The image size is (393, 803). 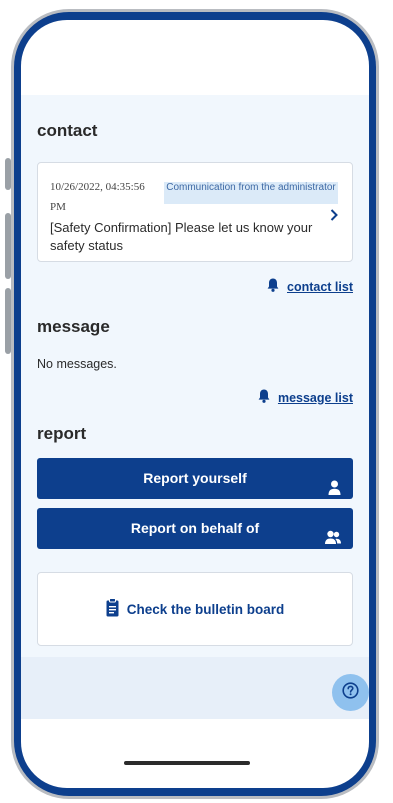 I want to click on report-yourself-label: Report yourself, so click(x=195, y=478).